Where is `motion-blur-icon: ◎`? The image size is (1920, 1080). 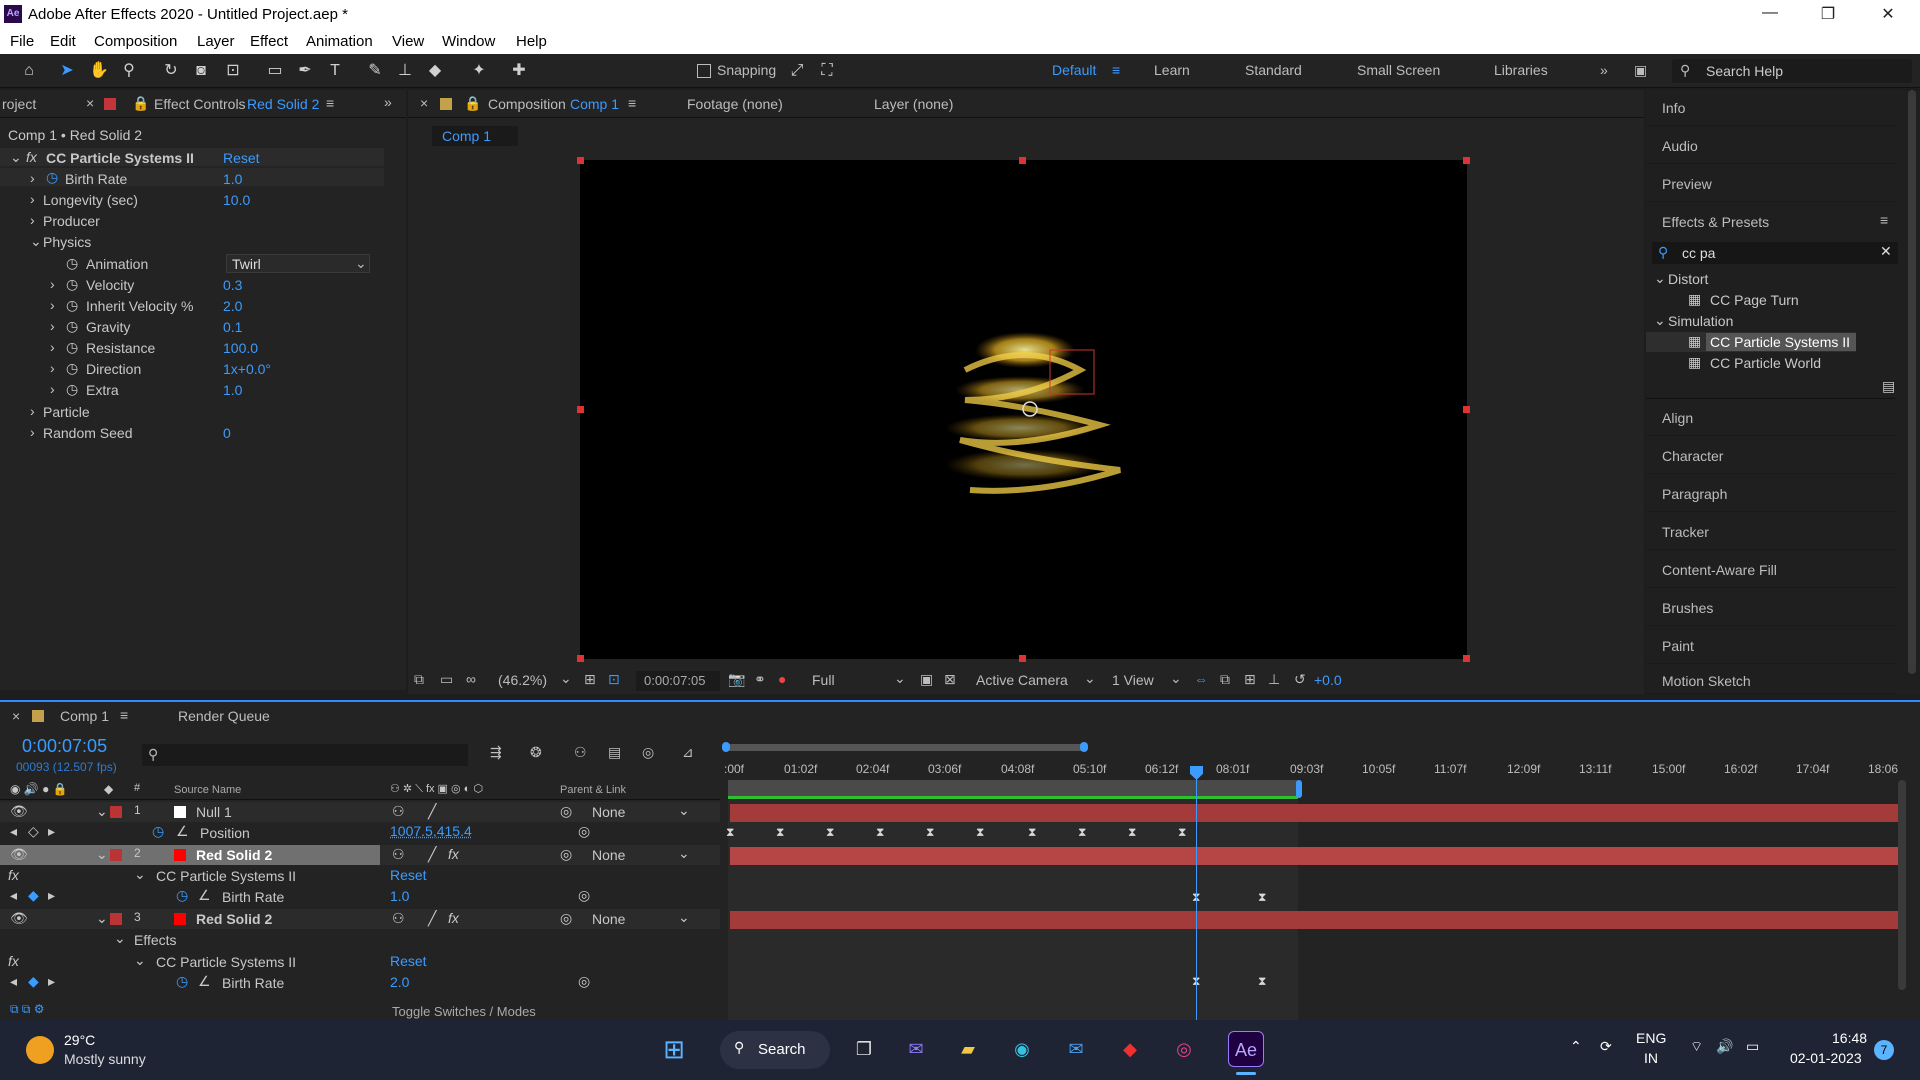
motion-blur-icon: ◎ is located at coordinates (648, 752).